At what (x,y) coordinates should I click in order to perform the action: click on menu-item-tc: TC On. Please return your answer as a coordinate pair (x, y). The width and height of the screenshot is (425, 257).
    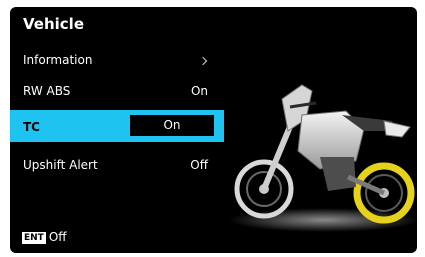
    Looking at the image, I should click on (117, 126).